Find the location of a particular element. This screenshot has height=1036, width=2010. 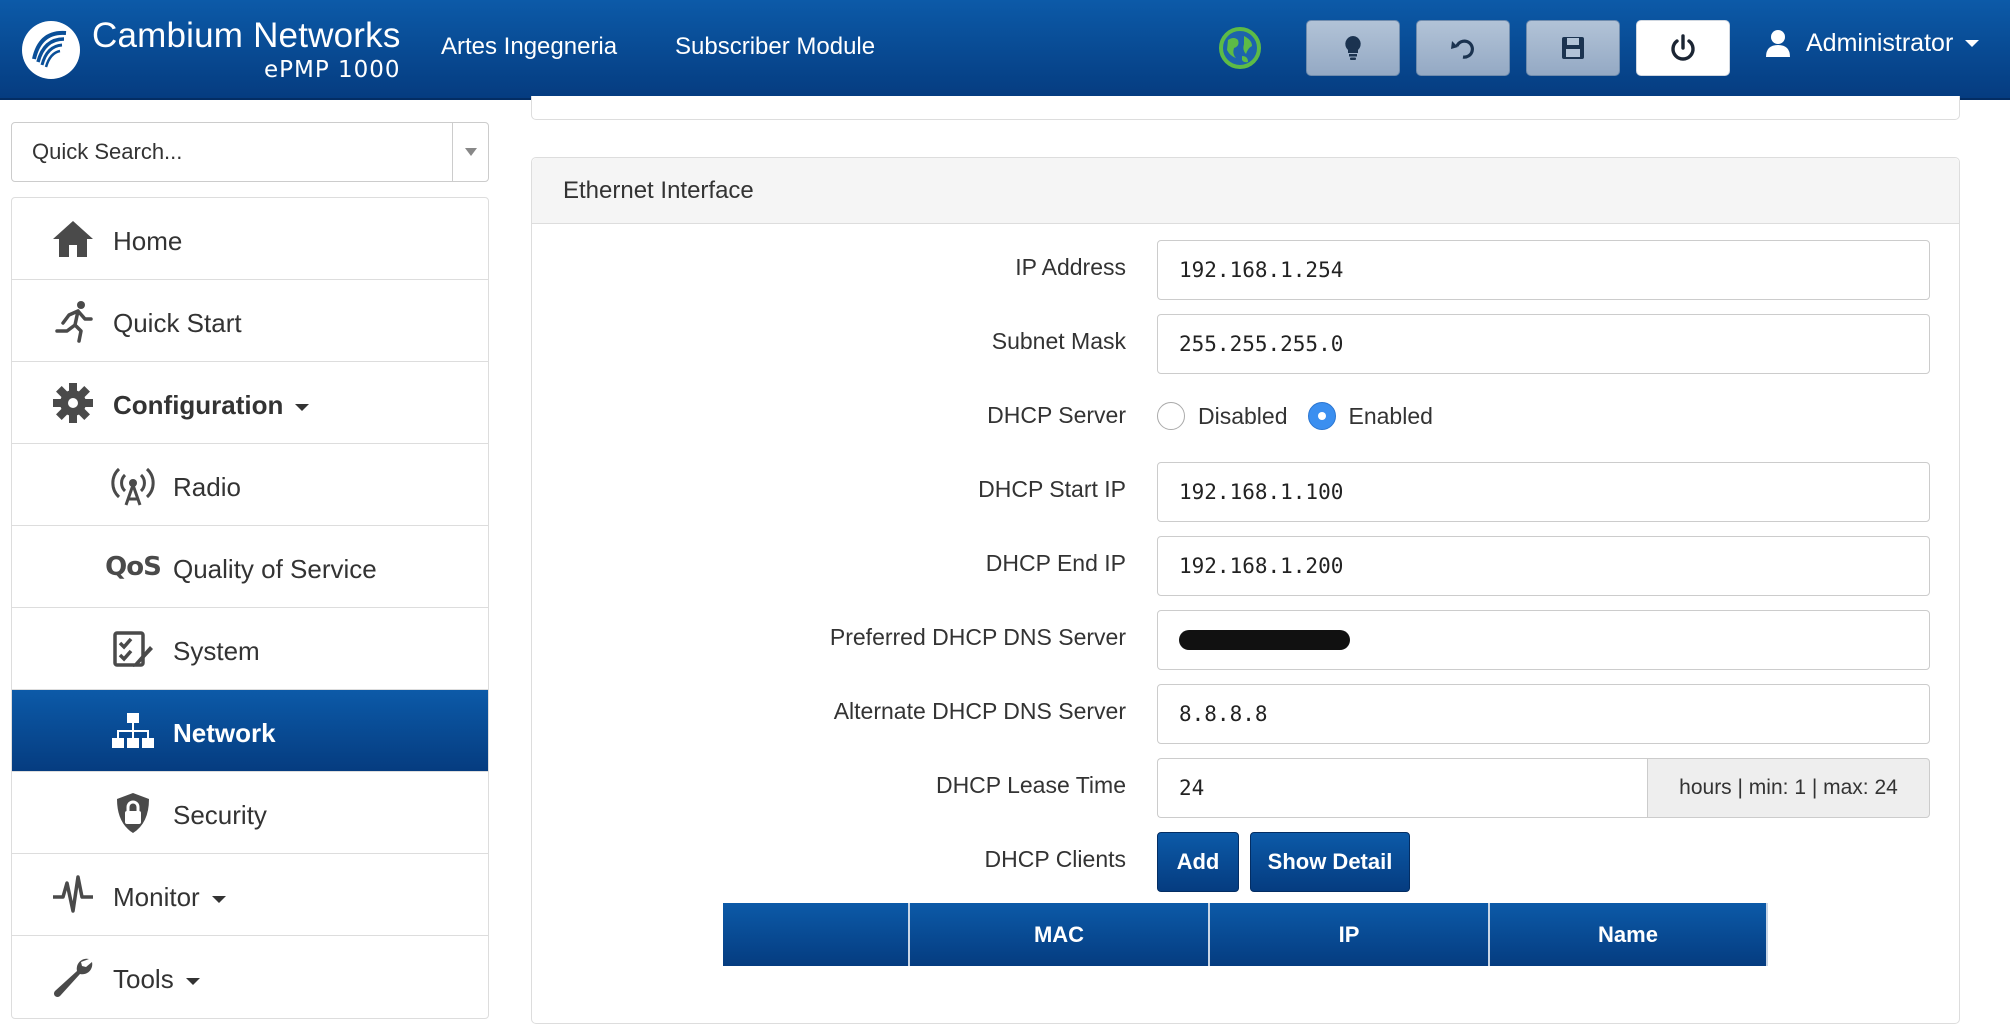

radio-label: Disabled is located at coordinates (1243, 415).